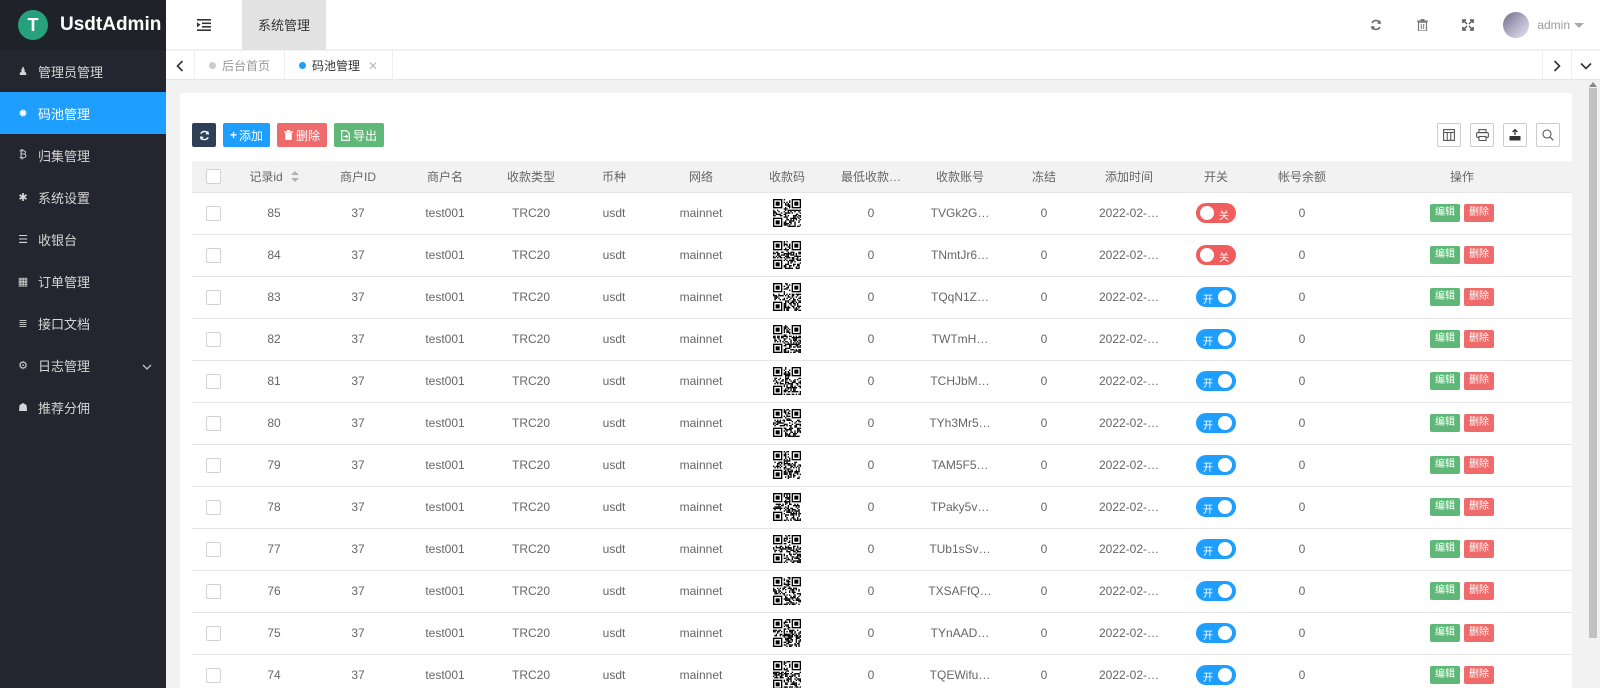 This screenshot has height=688, width=1600. Describe the element at coordinates (204, 25) in the screenshot. I see `sidebar-toggle-button` at that location.